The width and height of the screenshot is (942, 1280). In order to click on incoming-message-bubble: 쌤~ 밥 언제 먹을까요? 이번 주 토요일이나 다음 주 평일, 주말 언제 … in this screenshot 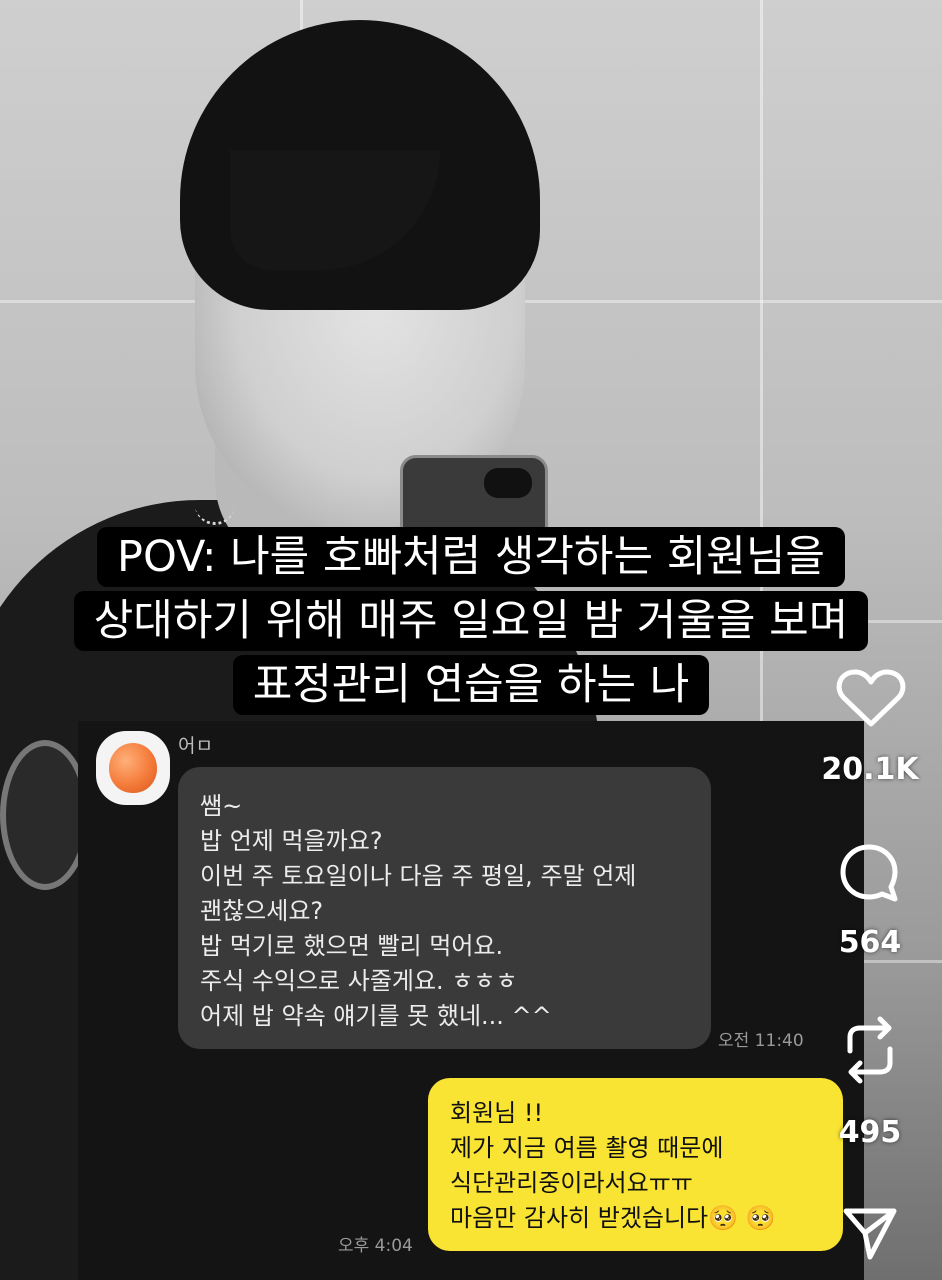, I will do `click(444, 908)`.